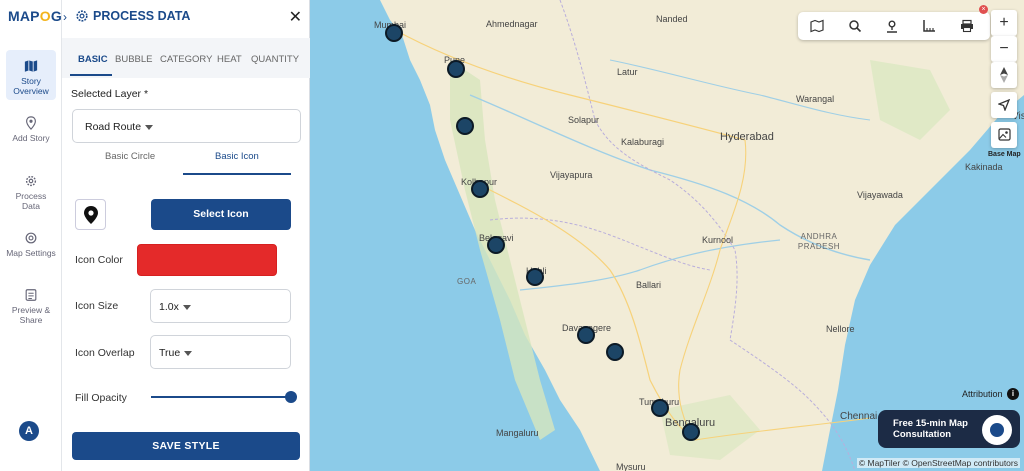 The image size is (1024, 471). Describe the element at coordinates (819, 241) in the screenshot. I see `state-label: ANDHRA PRADESH` at that location.